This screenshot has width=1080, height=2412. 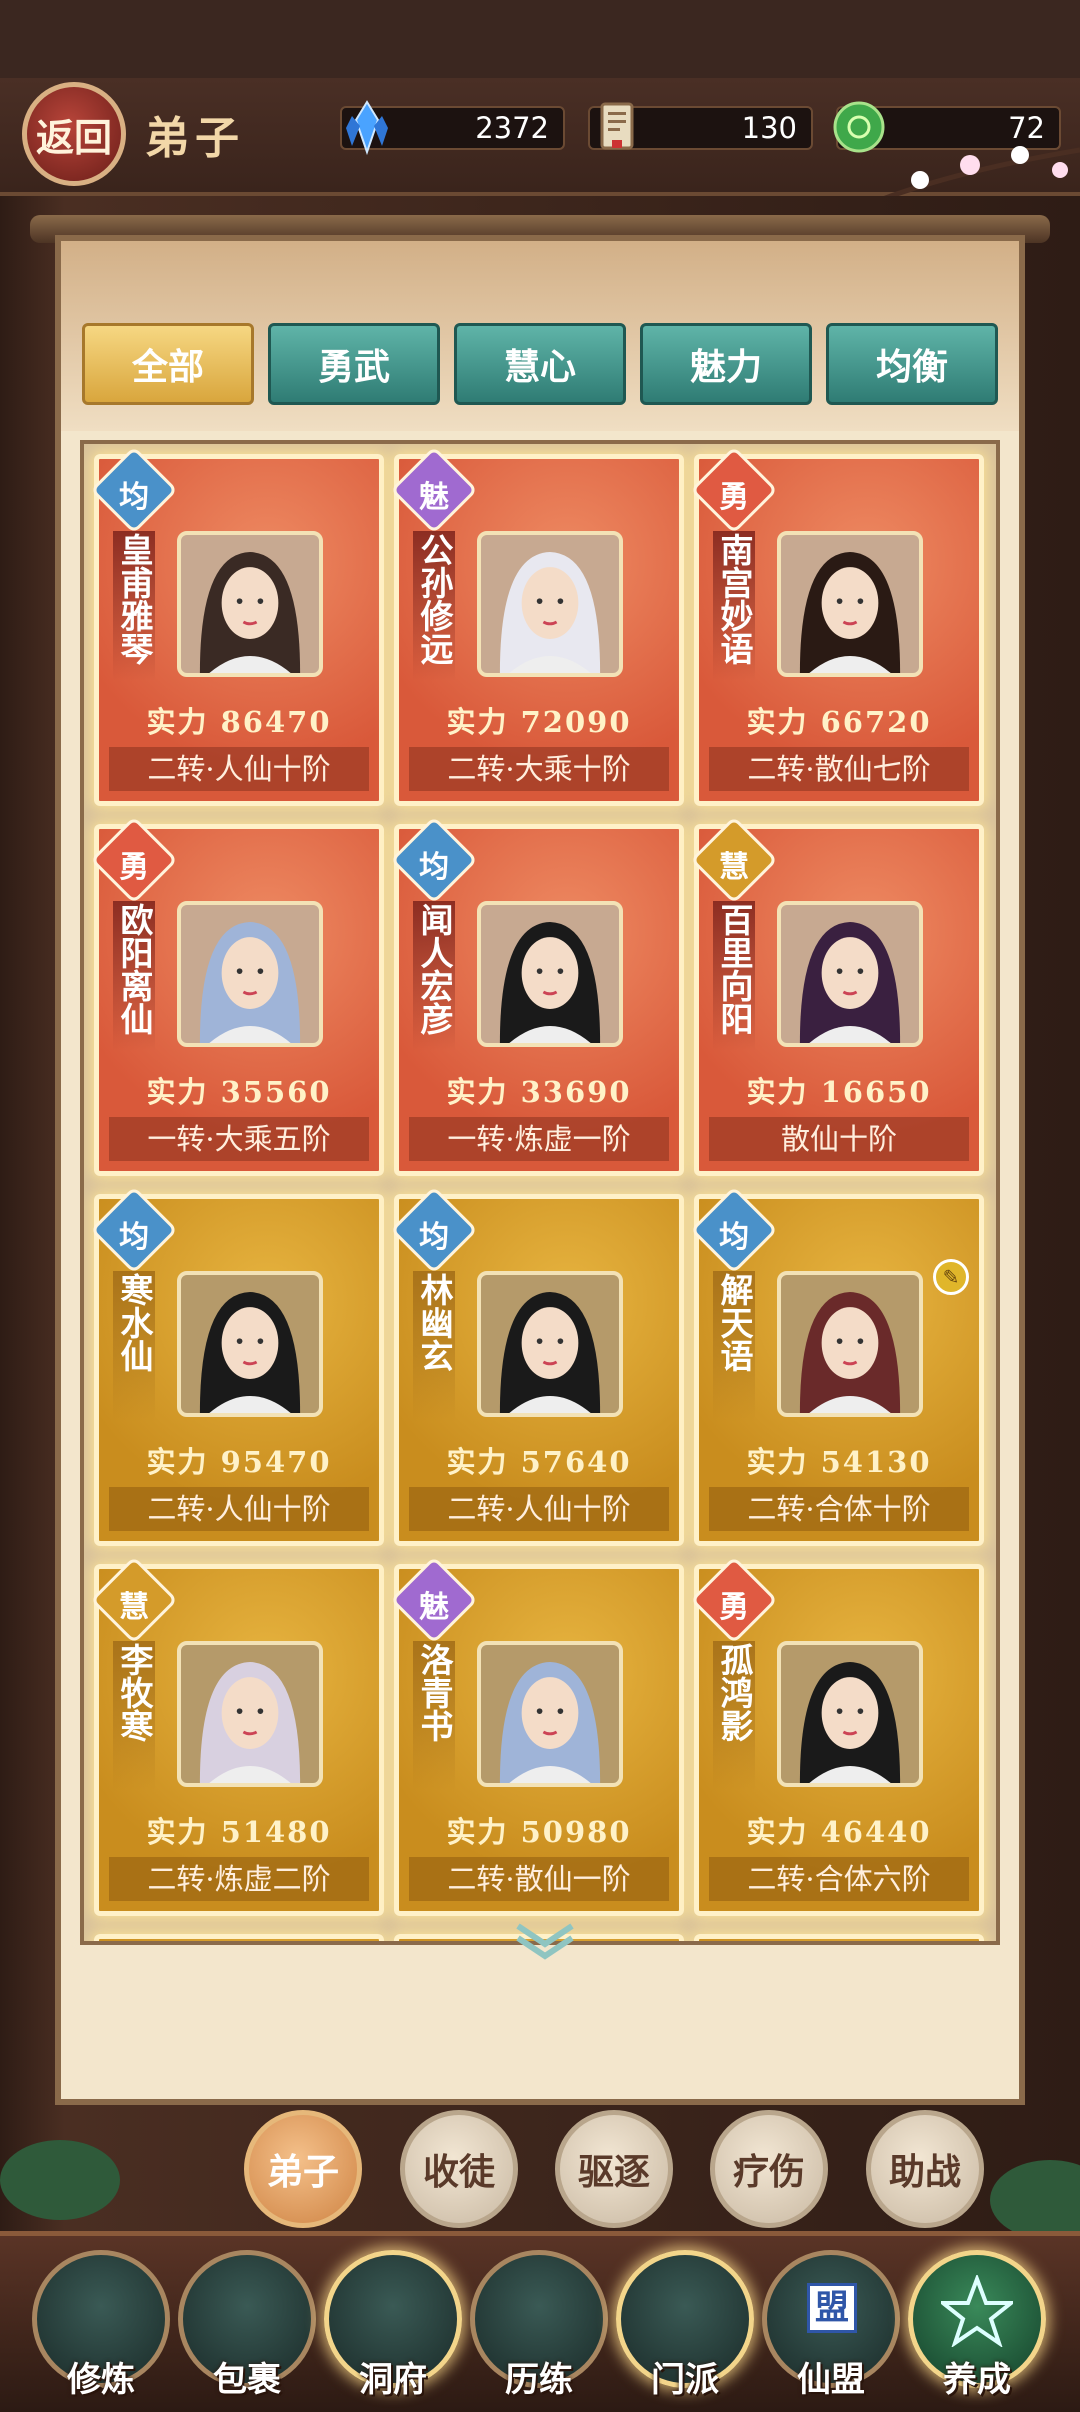 What do you see at coordinates (239, 1830) in the screenshot?
I see `disciple-power: 实力 51480` at bounding box center [239, 1830].